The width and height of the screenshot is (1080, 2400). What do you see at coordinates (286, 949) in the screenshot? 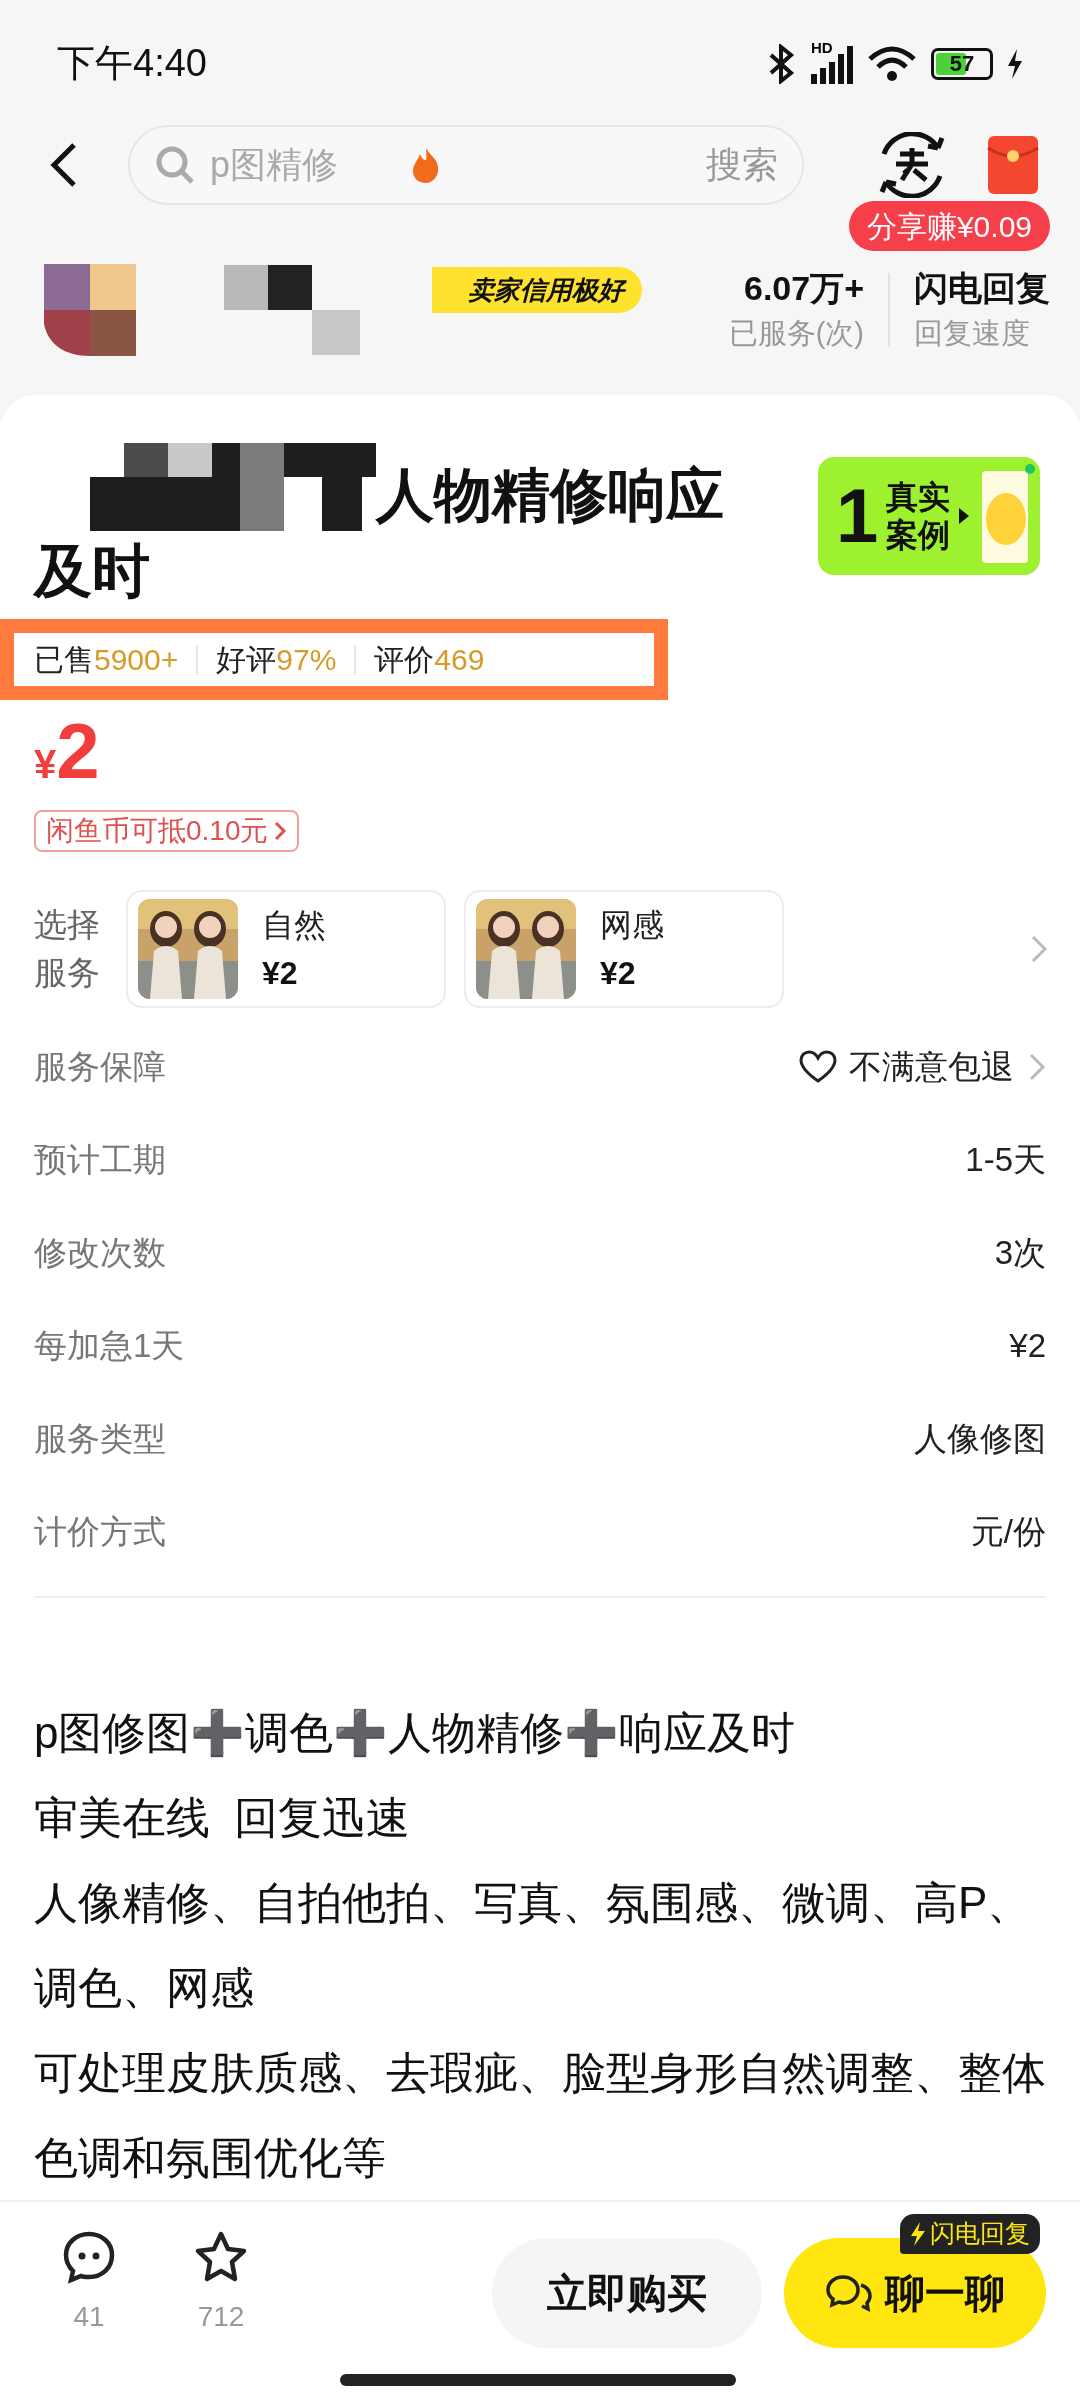
I see `service-option: 自然 ¥2` at bounding box center [286, 949].